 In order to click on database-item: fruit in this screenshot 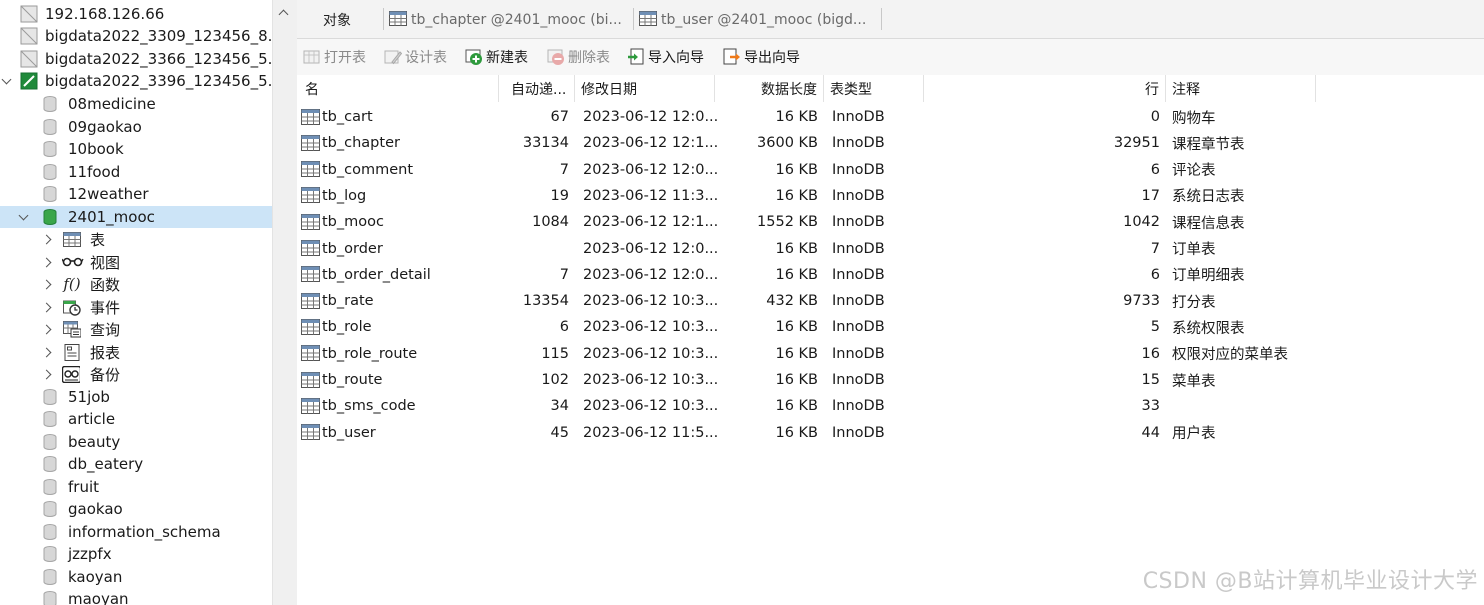, I will do `click(136, 487)`.